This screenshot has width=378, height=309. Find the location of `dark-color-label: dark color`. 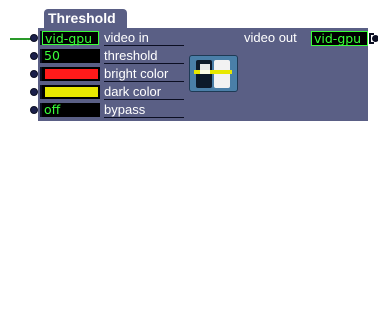

dark-color-label: dark color is located at coordinates (133, 91).